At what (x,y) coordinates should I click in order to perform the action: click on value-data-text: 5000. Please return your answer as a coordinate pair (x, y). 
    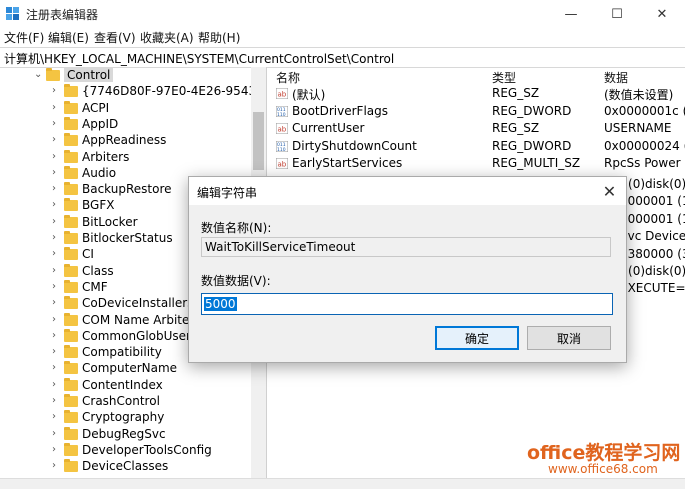
    Looking at the image, I should click on (220, 304).